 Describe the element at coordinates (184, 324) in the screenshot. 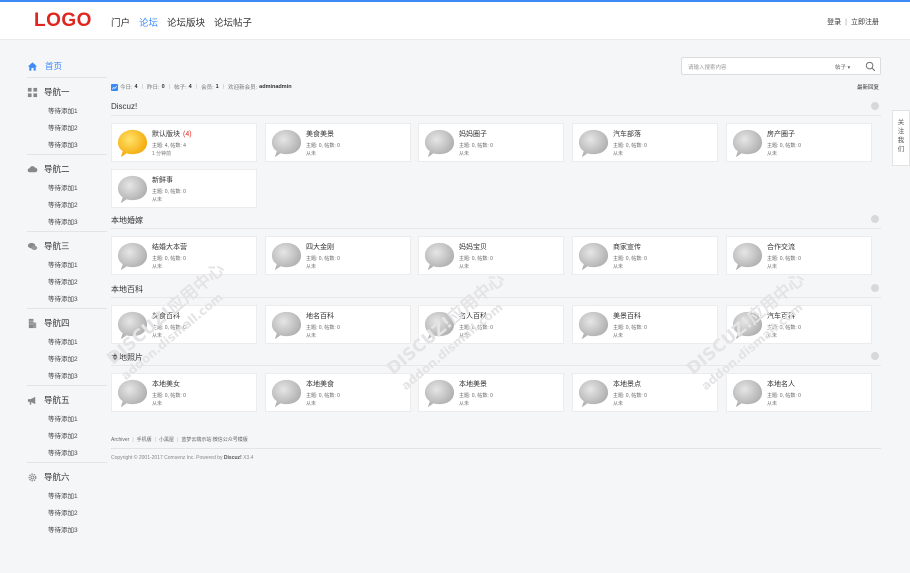

I see `forum-card: 美食百科 主题: 0, 帖数: 0 从未` at that location.